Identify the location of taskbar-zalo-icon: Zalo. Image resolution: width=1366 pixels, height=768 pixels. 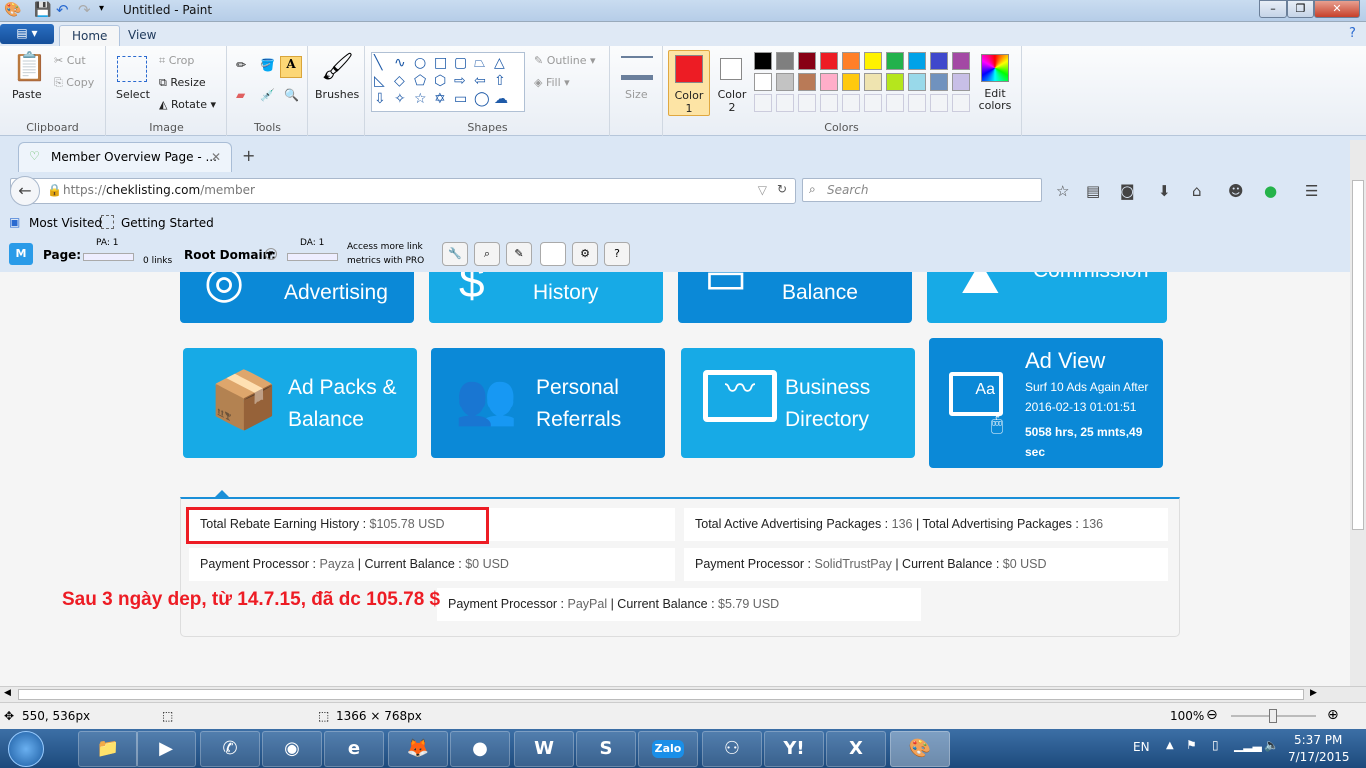
(668, 749).